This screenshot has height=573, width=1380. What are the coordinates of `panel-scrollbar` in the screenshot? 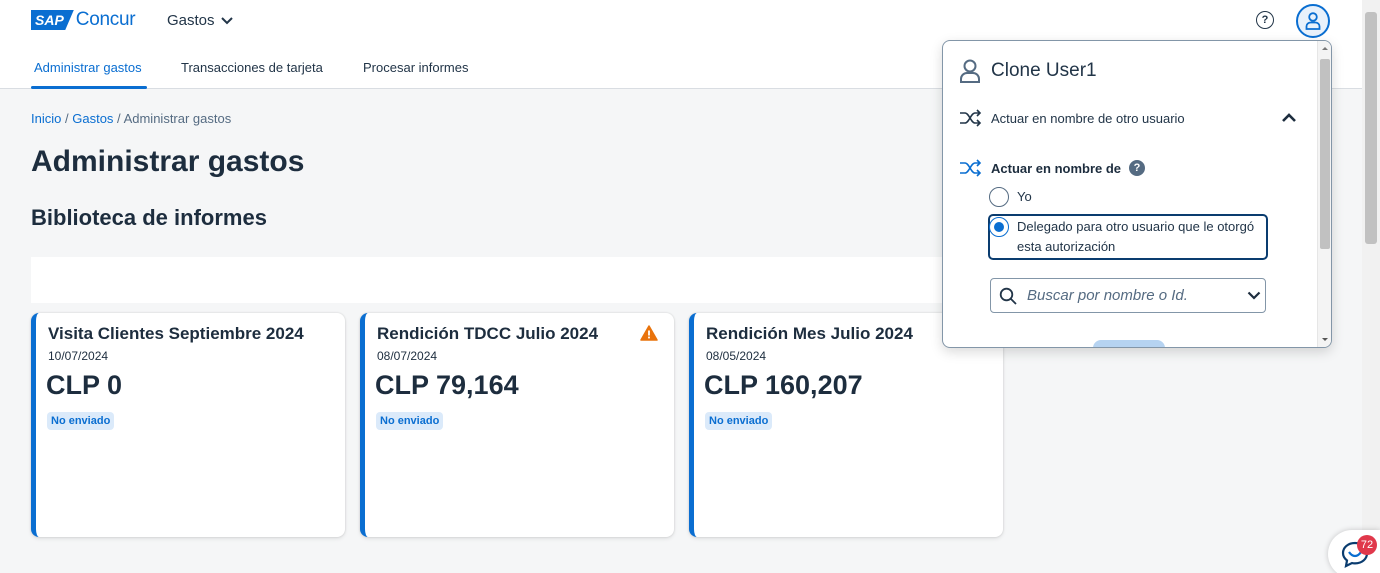 It's located at (1324, 194).